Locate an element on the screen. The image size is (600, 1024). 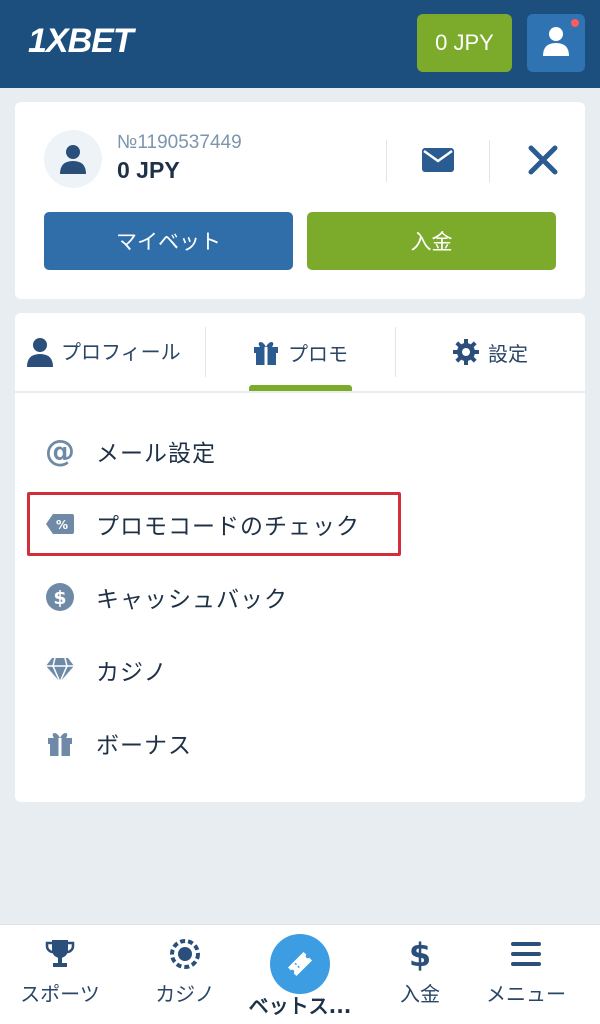
menu-item-cashback: $ キャッシュバック is located at coordinates (300, 597).